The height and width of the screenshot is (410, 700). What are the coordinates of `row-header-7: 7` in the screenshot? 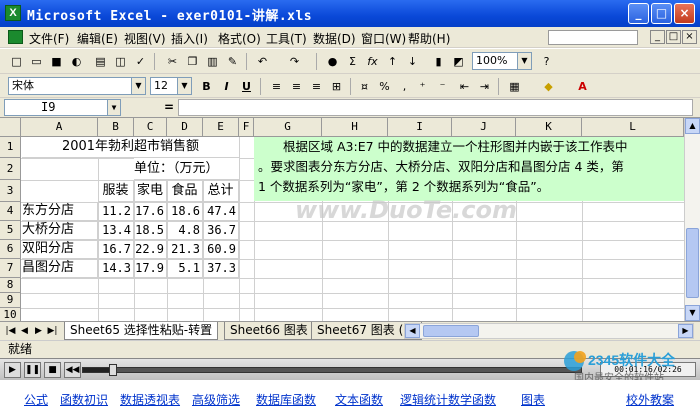 It's located at (10, 268).